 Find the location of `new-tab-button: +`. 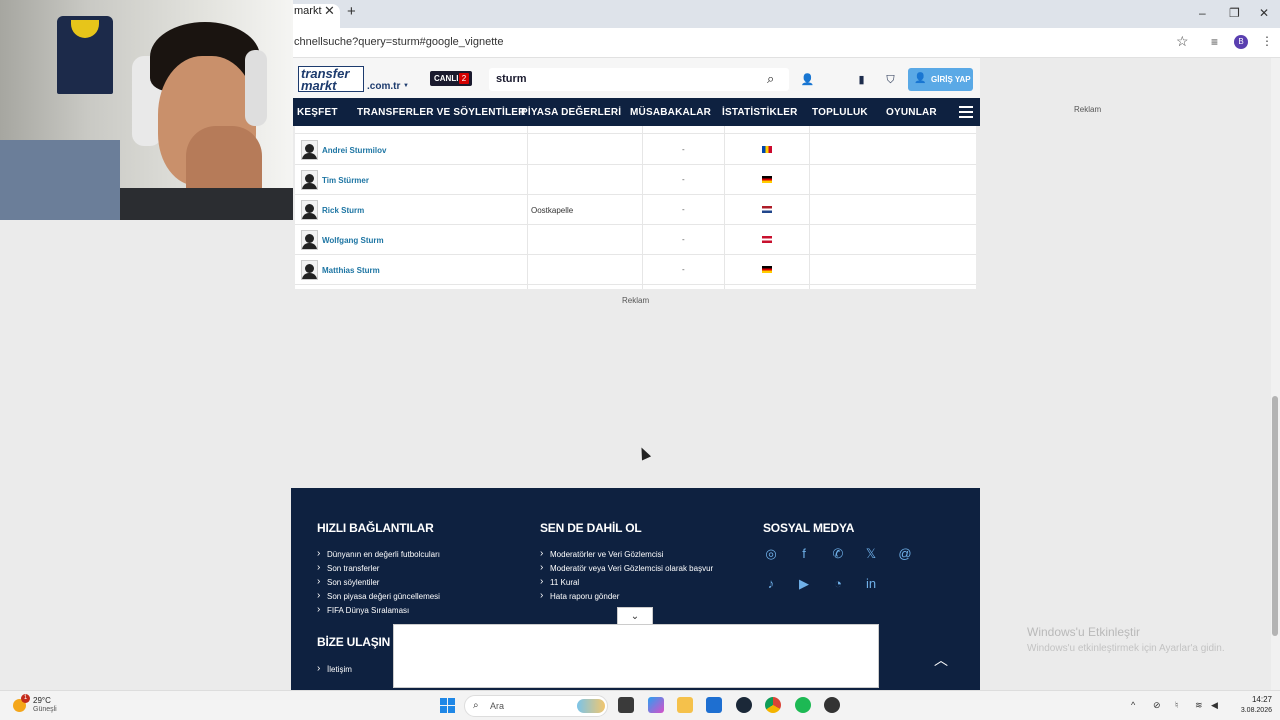

new-tab-button: + is located at coordinates (351, 11).